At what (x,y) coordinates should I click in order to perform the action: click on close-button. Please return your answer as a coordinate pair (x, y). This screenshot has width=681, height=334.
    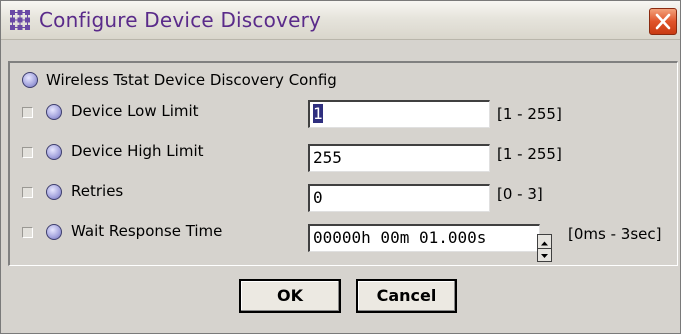
    Looking at the image, I should click on (663, 21).